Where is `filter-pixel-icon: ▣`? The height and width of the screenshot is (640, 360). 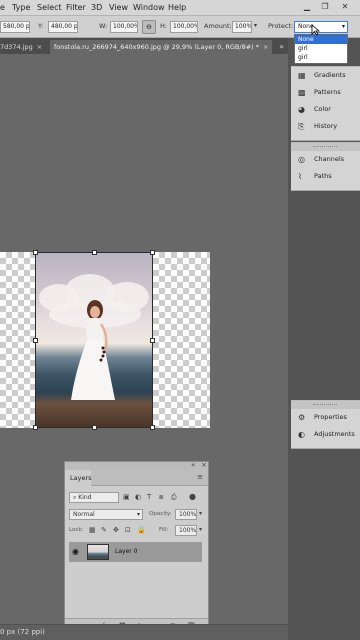
filter-pixel-icon: ▣ is located at coordinates (126, 497).